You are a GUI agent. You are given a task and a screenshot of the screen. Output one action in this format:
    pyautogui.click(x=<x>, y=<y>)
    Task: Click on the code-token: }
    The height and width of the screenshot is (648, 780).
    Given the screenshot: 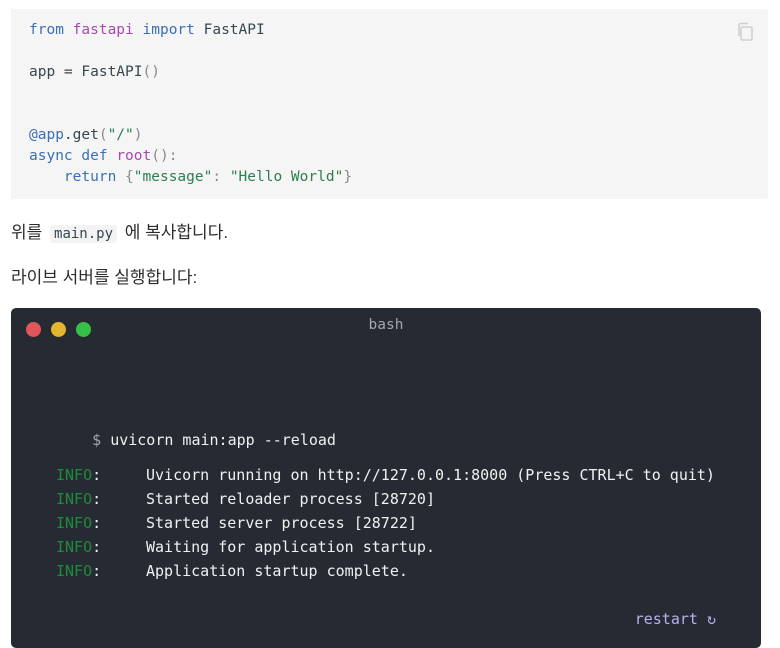 What is the action you would take?
    pyautogui.click(x=348, y=177)
    